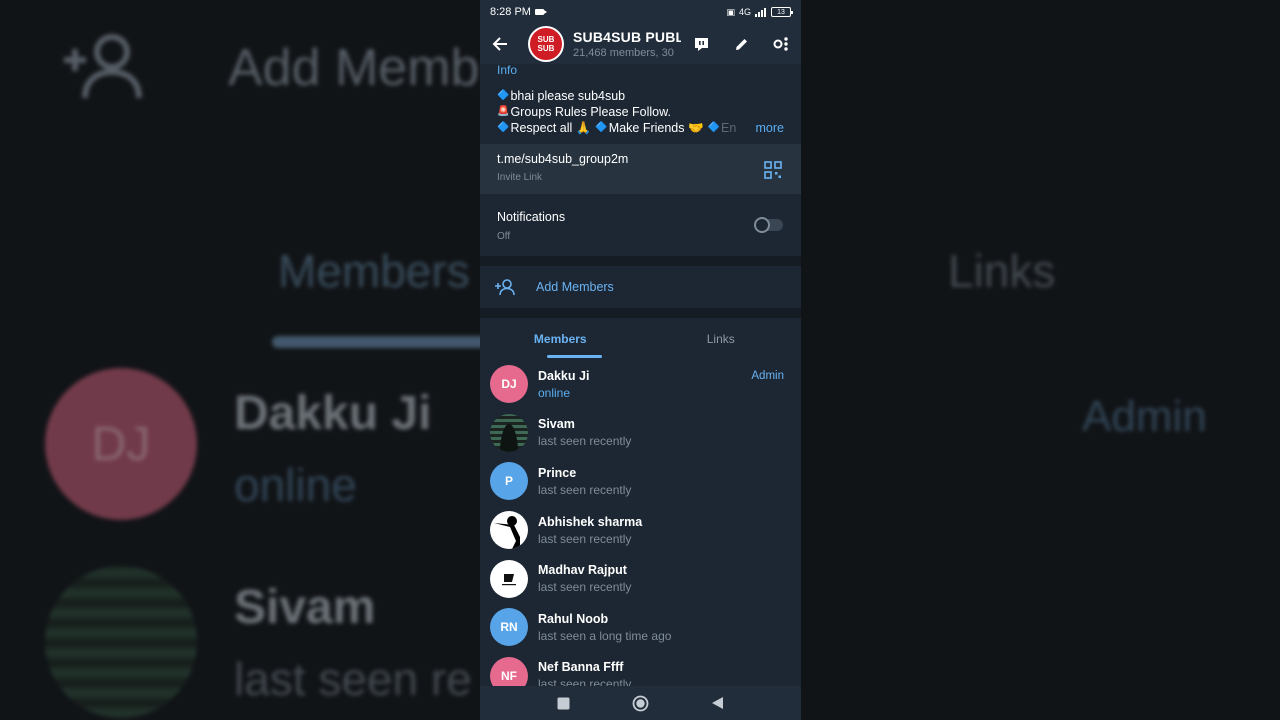 The height and width of the screenshot is (720, 1280). What do you see at coordinates (730, 11) in the screenshot?
I see `sim-icon: ▣` at bounding box center [730, 11].